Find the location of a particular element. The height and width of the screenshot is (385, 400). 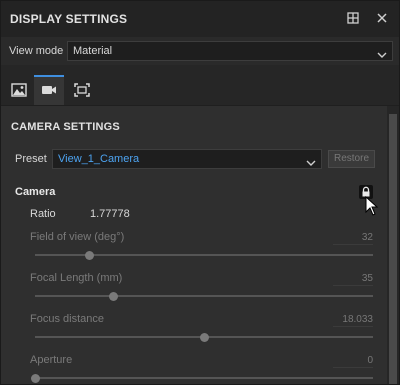

image-icon is located at coordinates (19, 90).